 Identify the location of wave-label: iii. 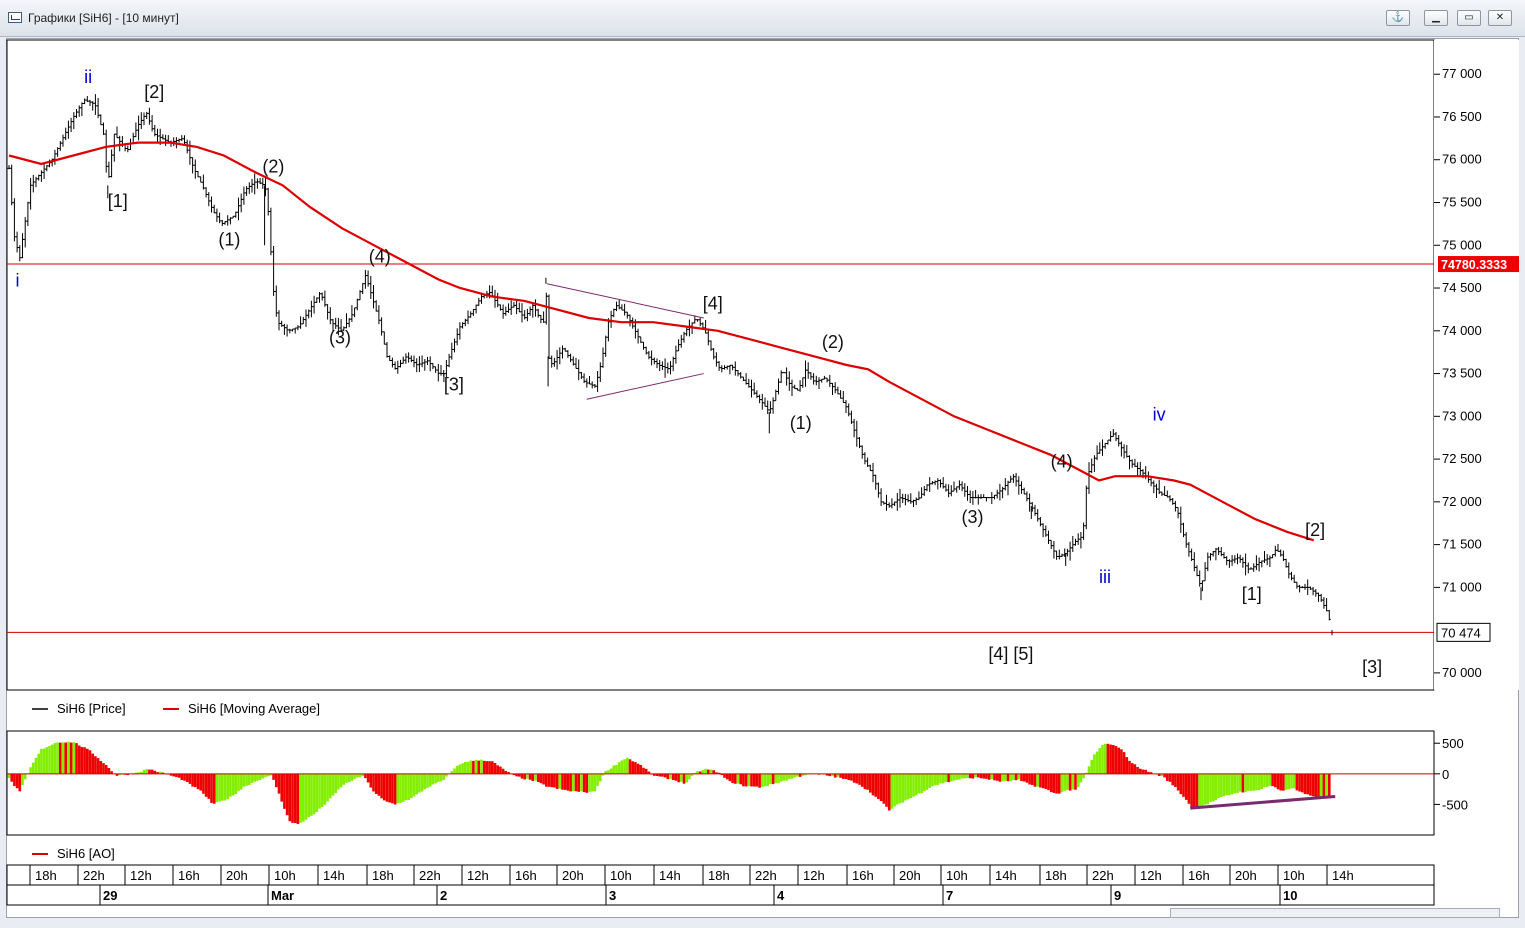
(1105, 577).